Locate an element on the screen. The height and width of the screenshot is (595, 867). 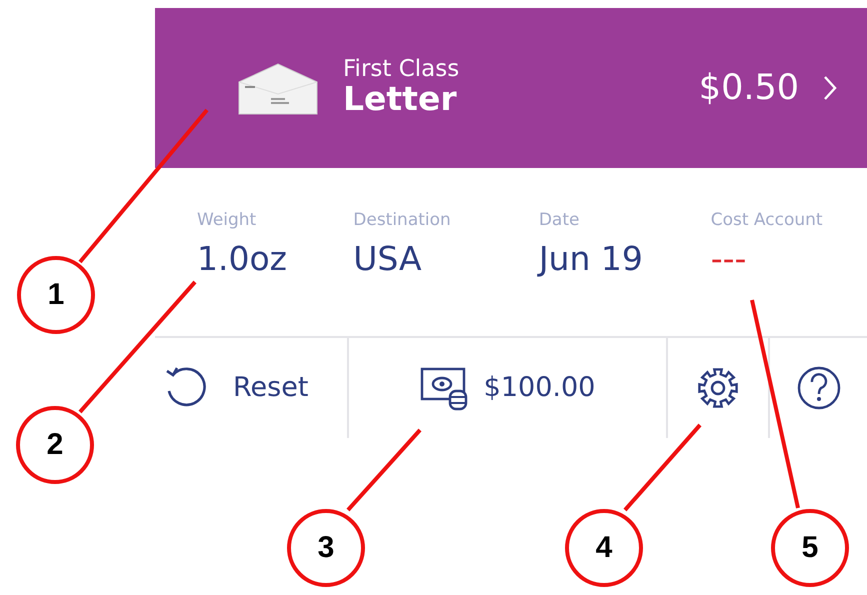
service-class: First Class is located at coordinates (401, 70).